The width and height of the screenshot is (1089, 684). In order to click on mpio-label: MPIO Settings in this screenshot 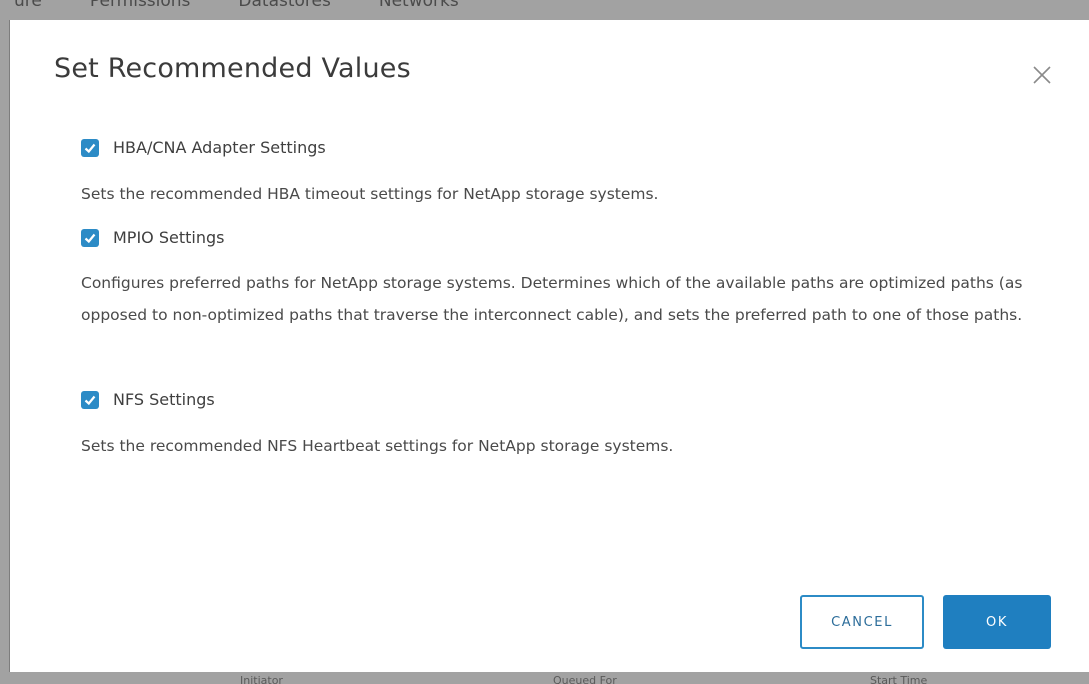, I will do `click(169, 237)`.